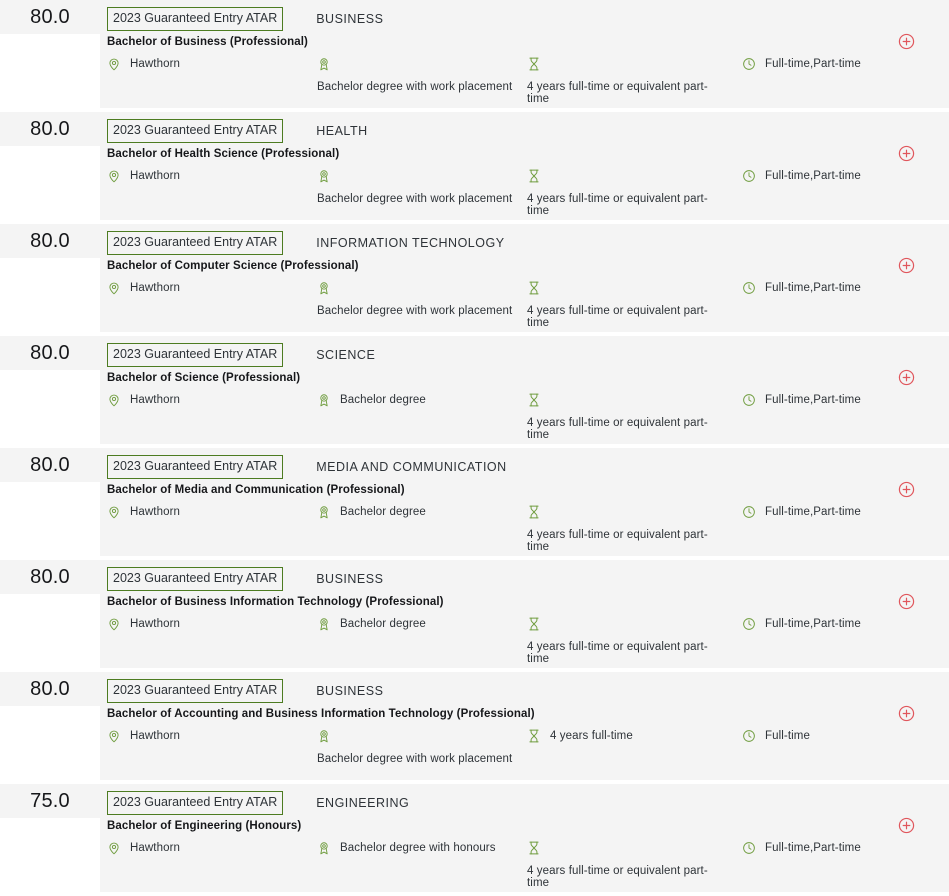  I want to click on course-header: 2023 Guaranteed Entry ATAR HEALTH, so click(237, 131).